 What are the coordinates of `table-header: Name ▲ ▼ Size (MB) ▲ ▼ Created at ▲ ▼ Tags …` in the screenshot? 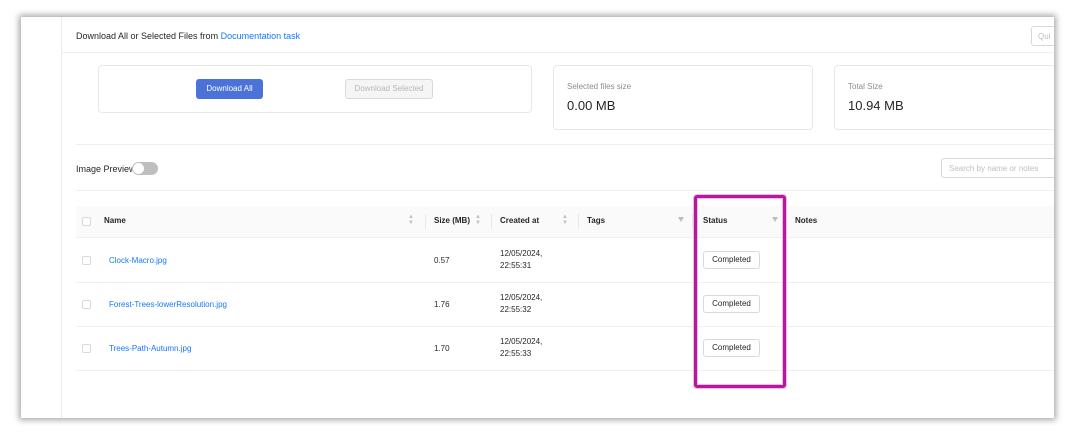 It's located at (565, 222).